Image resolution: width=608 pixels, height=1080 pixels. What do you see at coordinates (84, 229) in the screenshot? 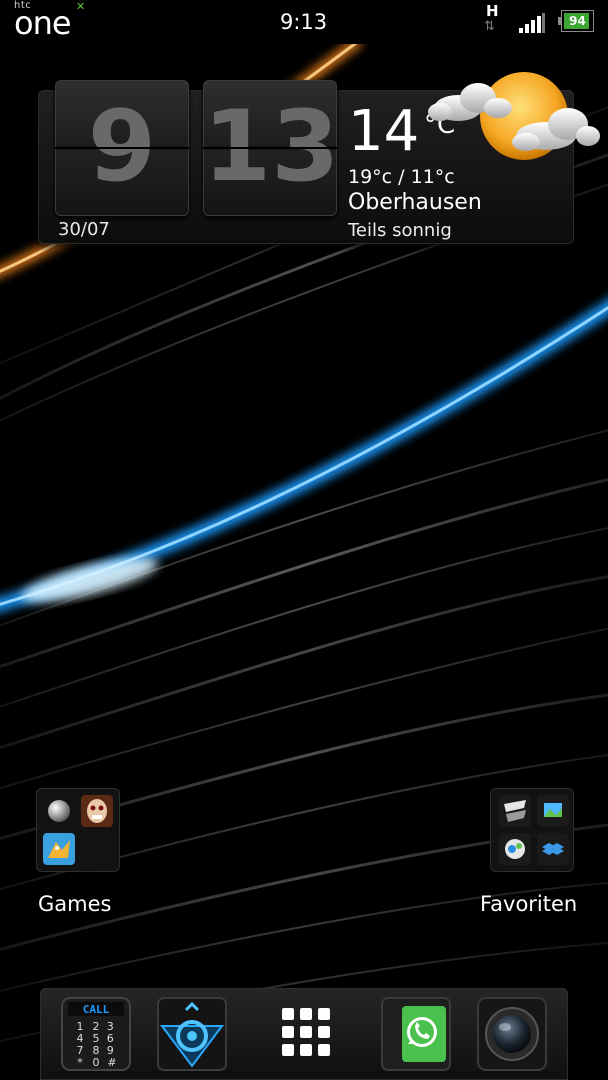
I see `widget-date: 30/07` at bounding box center [84, 229].